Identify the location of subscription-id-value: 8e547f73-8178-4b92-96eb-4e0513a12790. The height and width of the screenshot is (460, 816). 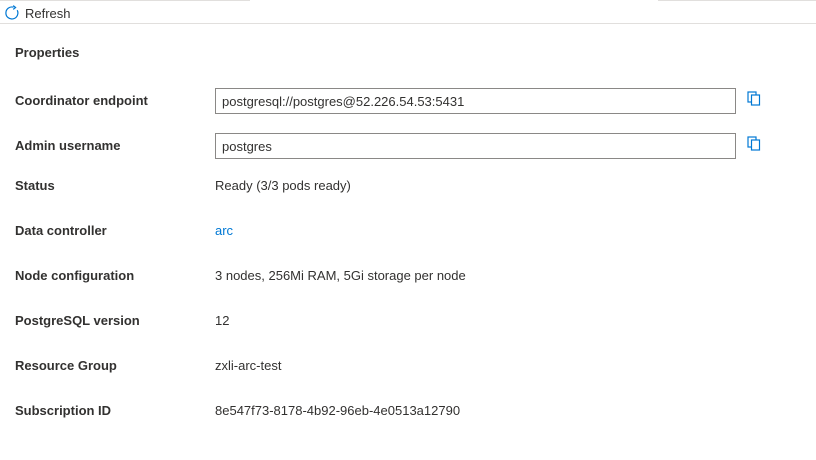
(338, 410).